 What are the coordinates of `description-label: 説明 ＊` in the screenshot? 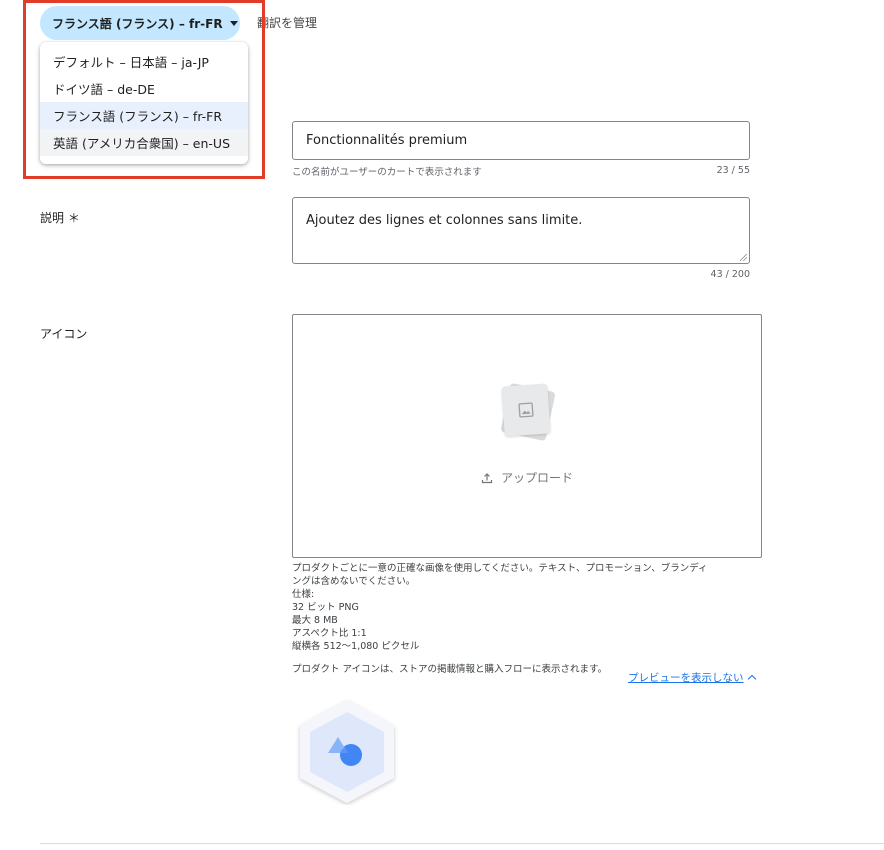 It's located at (60, 218).